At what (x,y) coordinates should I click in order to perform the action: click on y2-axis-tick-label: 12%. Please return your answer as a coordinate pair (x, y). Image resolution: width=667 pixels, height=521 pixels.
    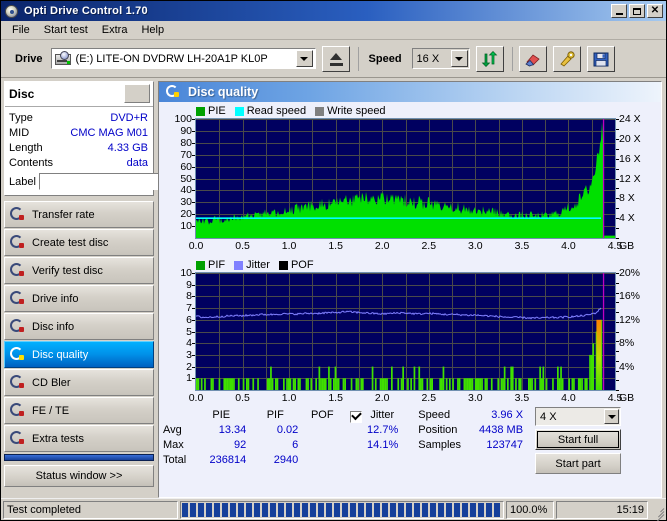
    Looking at the image, I should click on (630, 319).